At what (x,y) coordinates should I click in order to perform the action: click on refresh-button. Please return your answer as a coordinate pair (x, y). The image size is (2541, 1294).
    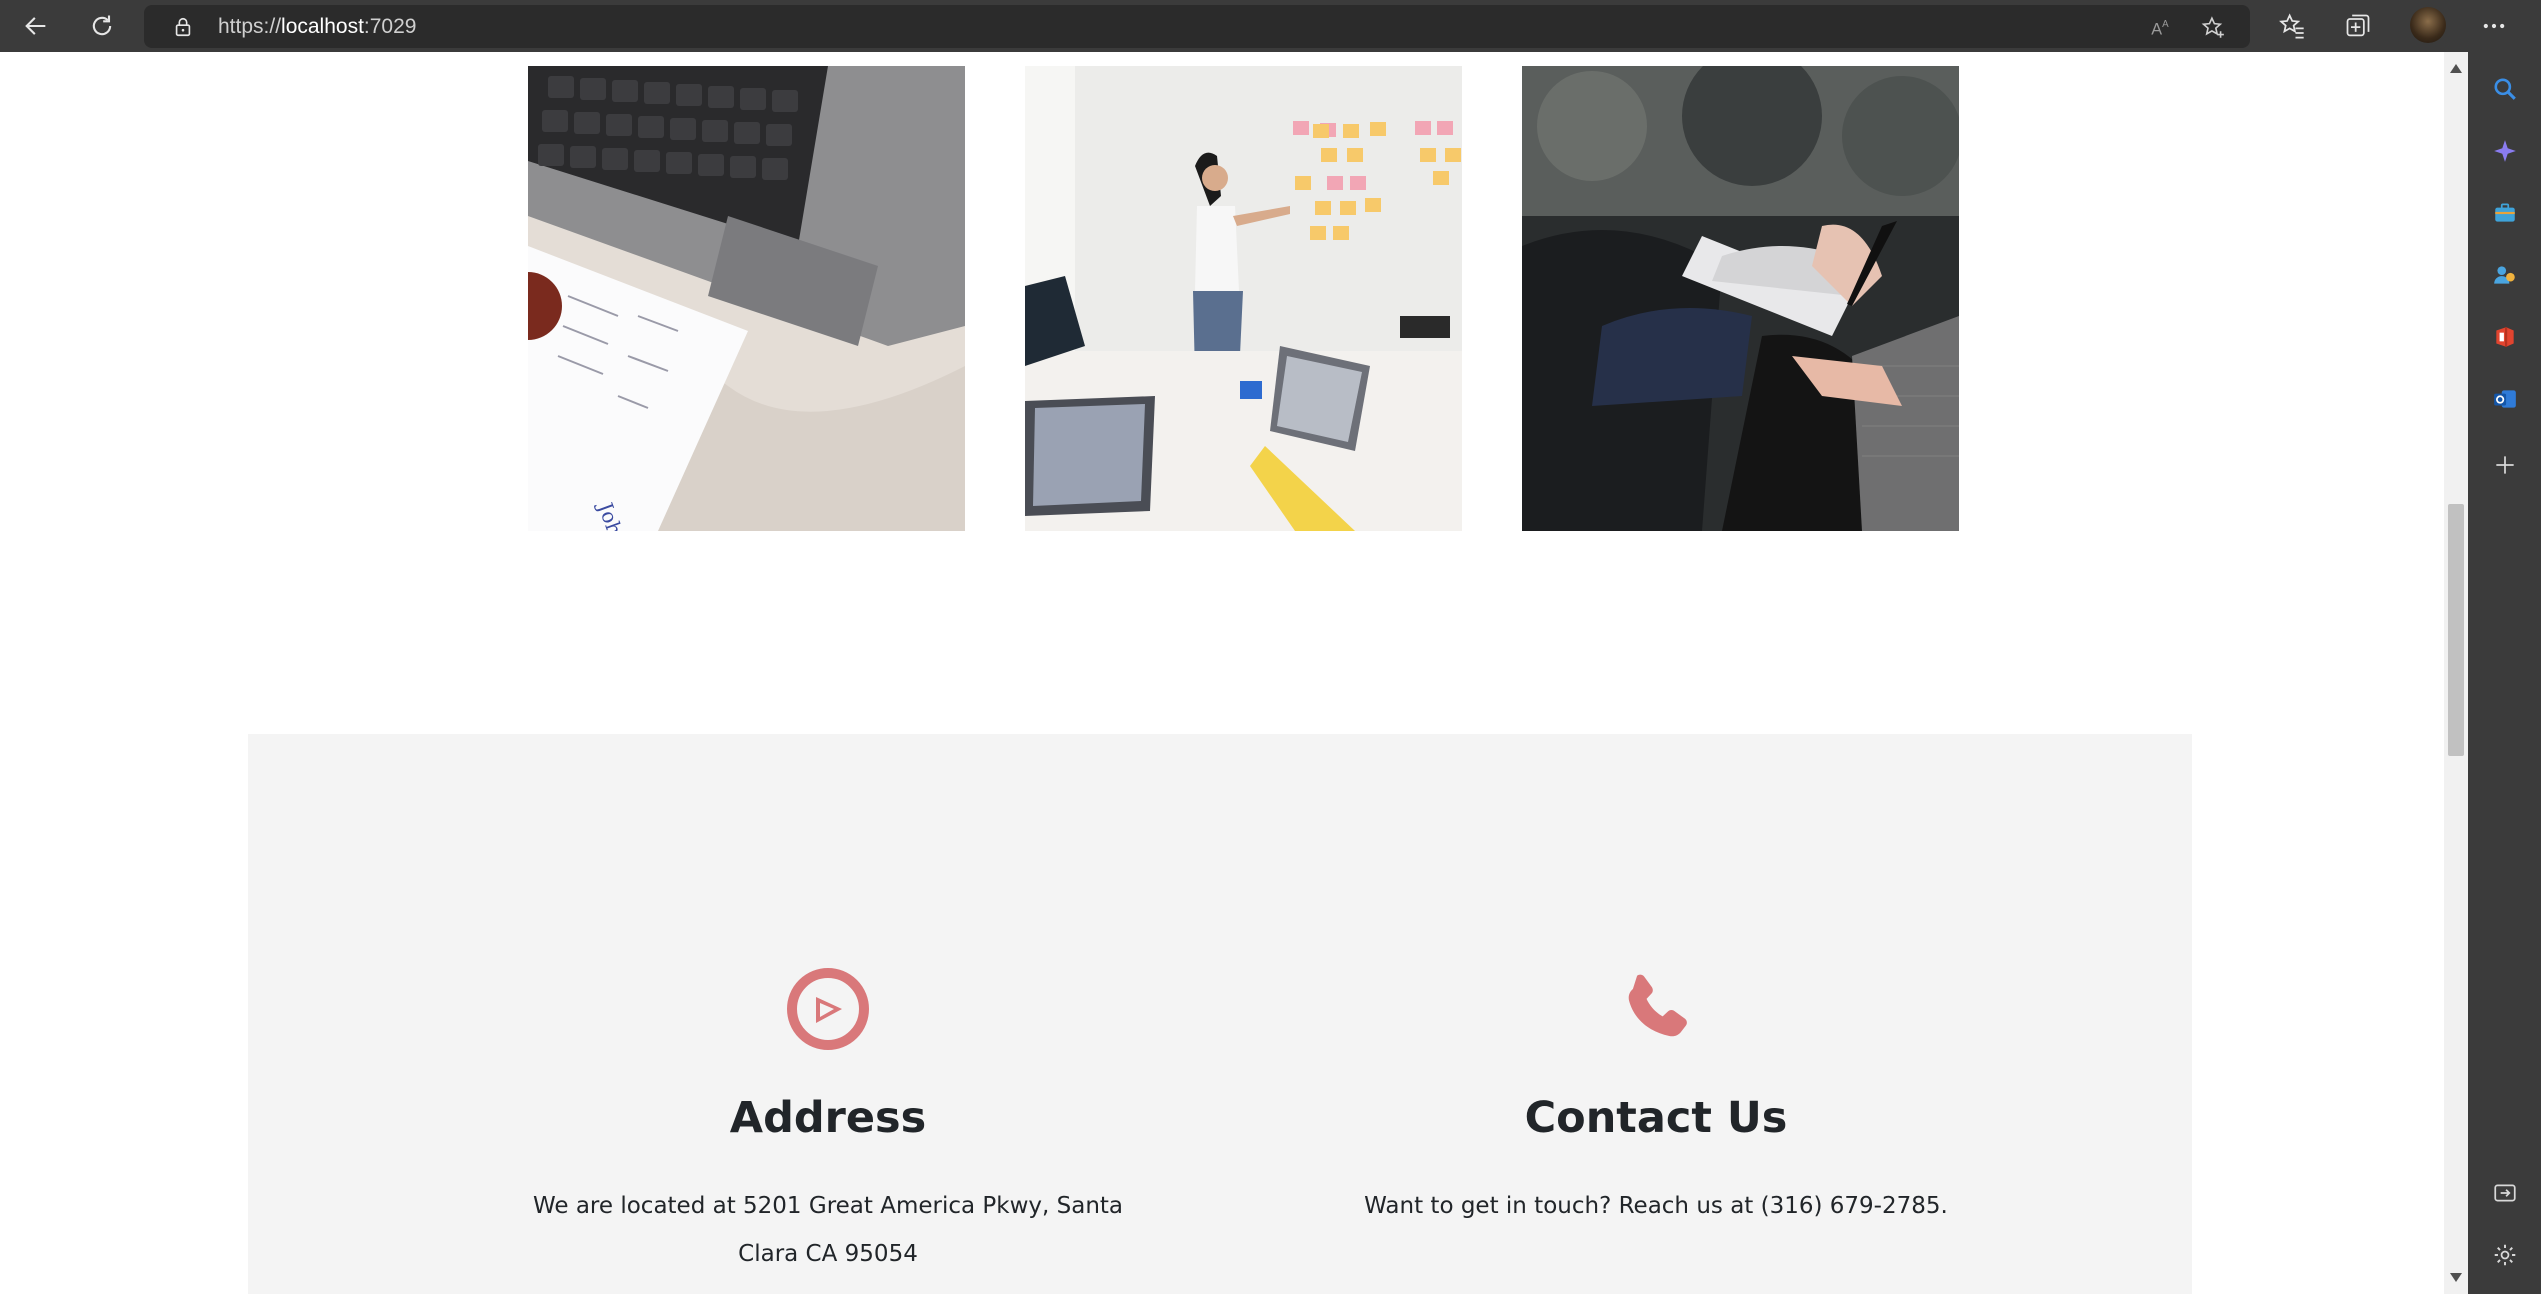
    Looking at the image, I should click on (102, 26).